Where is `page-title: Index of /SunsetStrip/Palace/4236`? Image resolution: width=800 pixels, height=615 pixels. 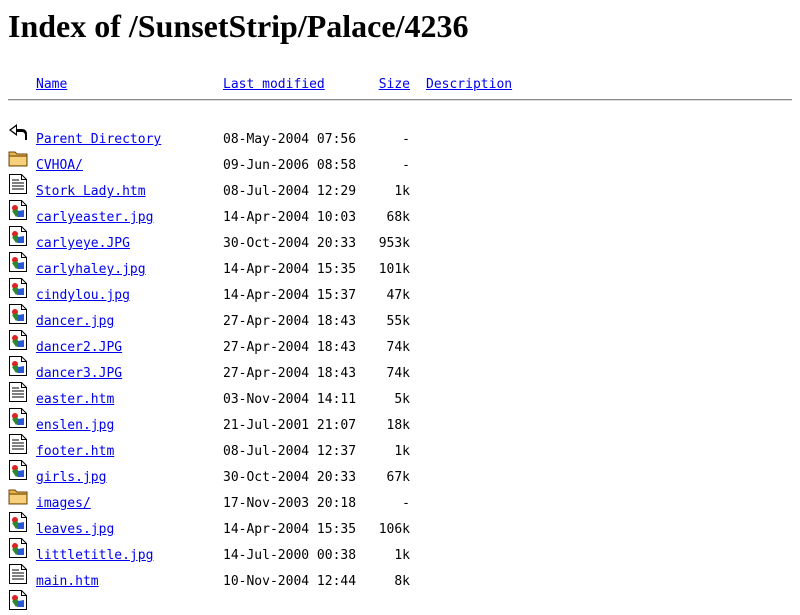 page-title: Index of /SunsetStrip/Palace/4236 is located at coordinates (238, 26).